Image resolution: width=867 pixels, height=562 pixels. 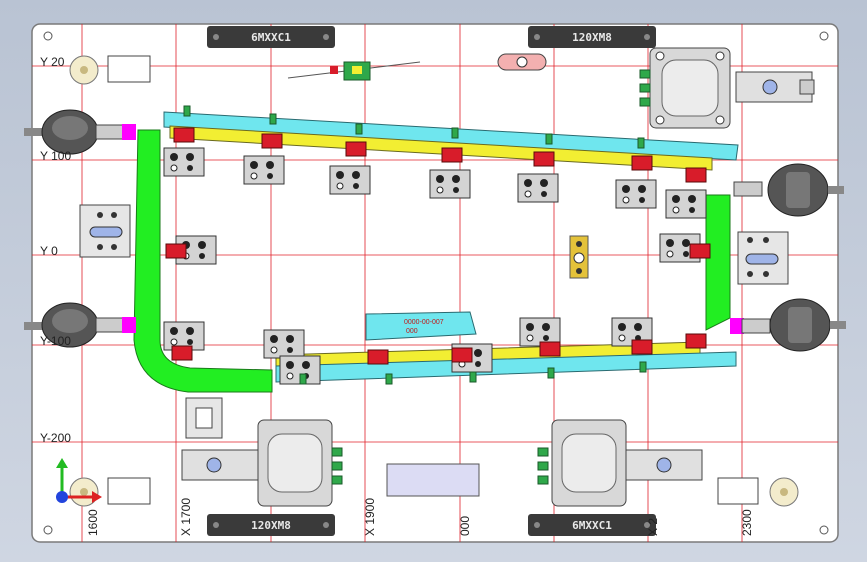 I want to click on part-suffix: 000, so click(x=412, y=331).